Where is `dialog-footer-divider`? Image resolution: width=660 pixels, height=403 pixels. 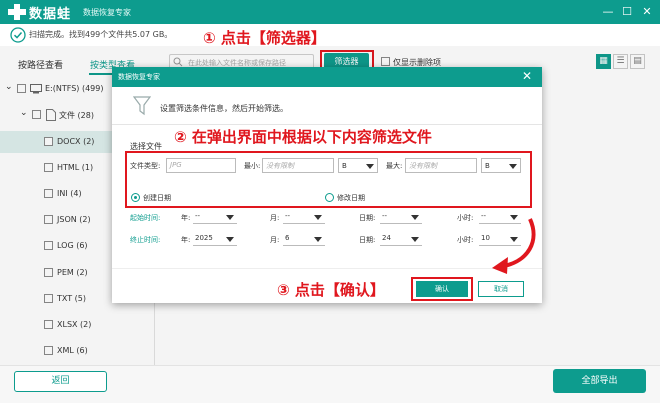
dialog-footer-divider is located at coordinates (327, 268).